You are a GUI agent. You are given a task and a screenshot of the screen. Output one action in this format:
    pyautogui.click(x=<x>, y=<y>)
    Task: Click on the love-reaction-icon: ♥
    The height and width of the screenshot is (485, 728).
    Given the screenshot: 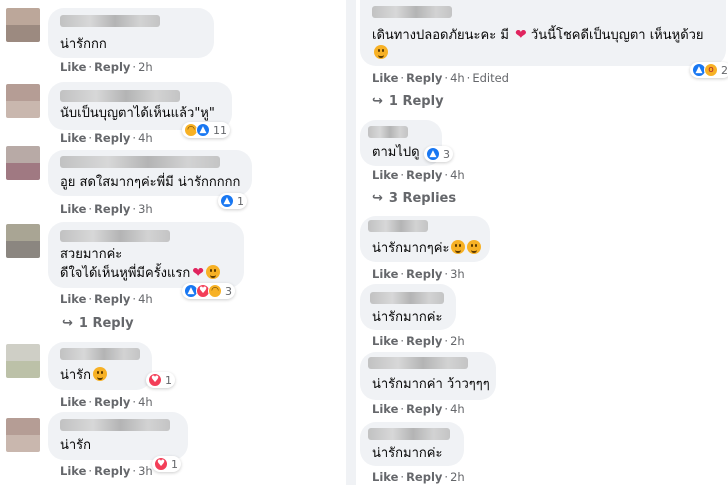 What is the action you would take?
    pyautogui.click(x=155, y=380)
    